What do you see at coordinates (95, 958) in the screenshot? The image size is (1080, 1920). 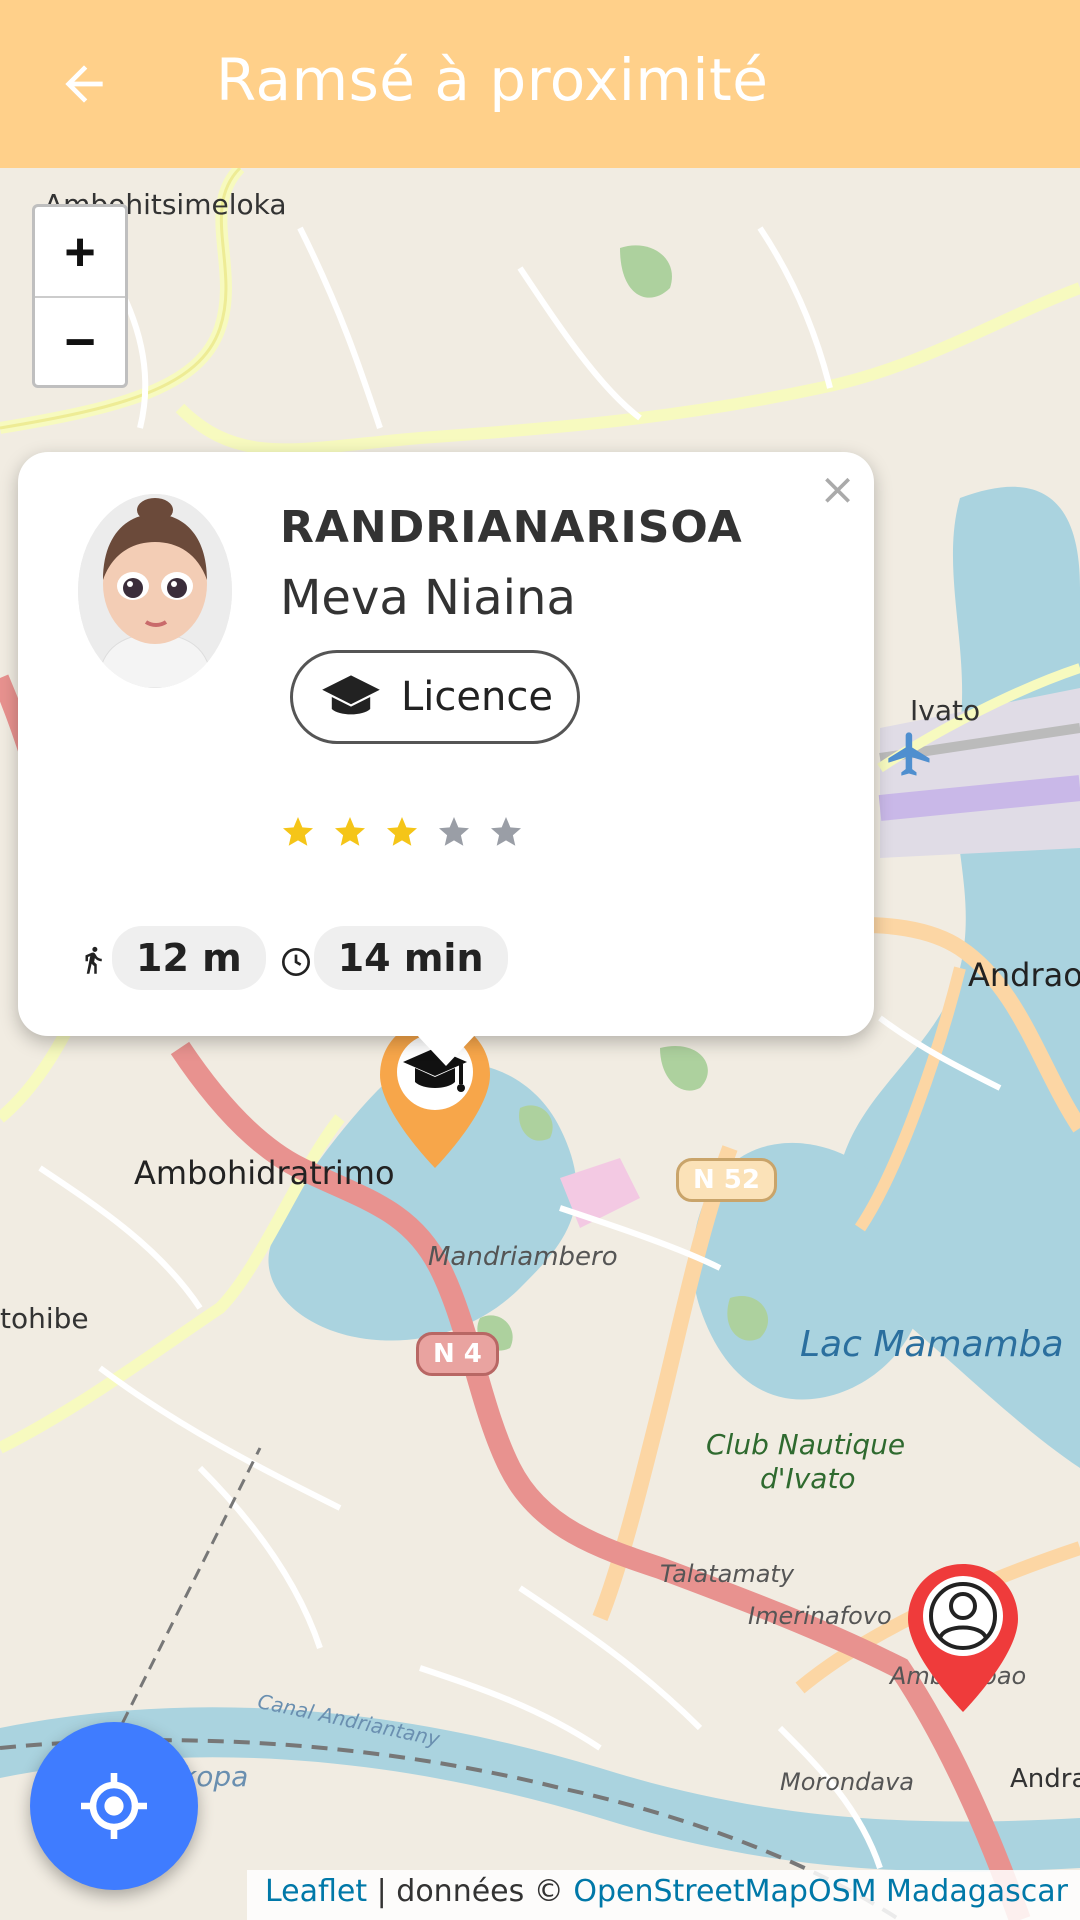 I see `walking-icon` at bounding box center [95, 958].